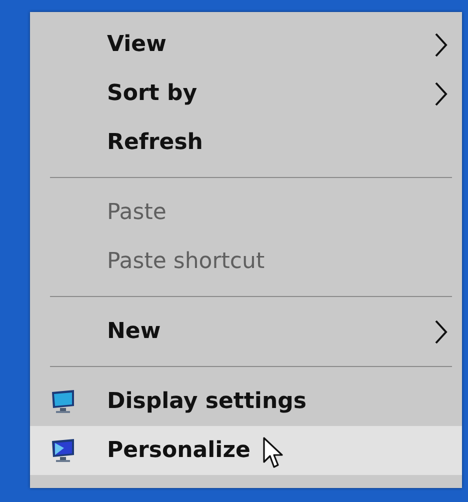 This screenshot has width=468, height=502. What do you see at coordinates (246, 331) in the screenshot?
I see `menu-item: New` at bounding box center [246, 331].